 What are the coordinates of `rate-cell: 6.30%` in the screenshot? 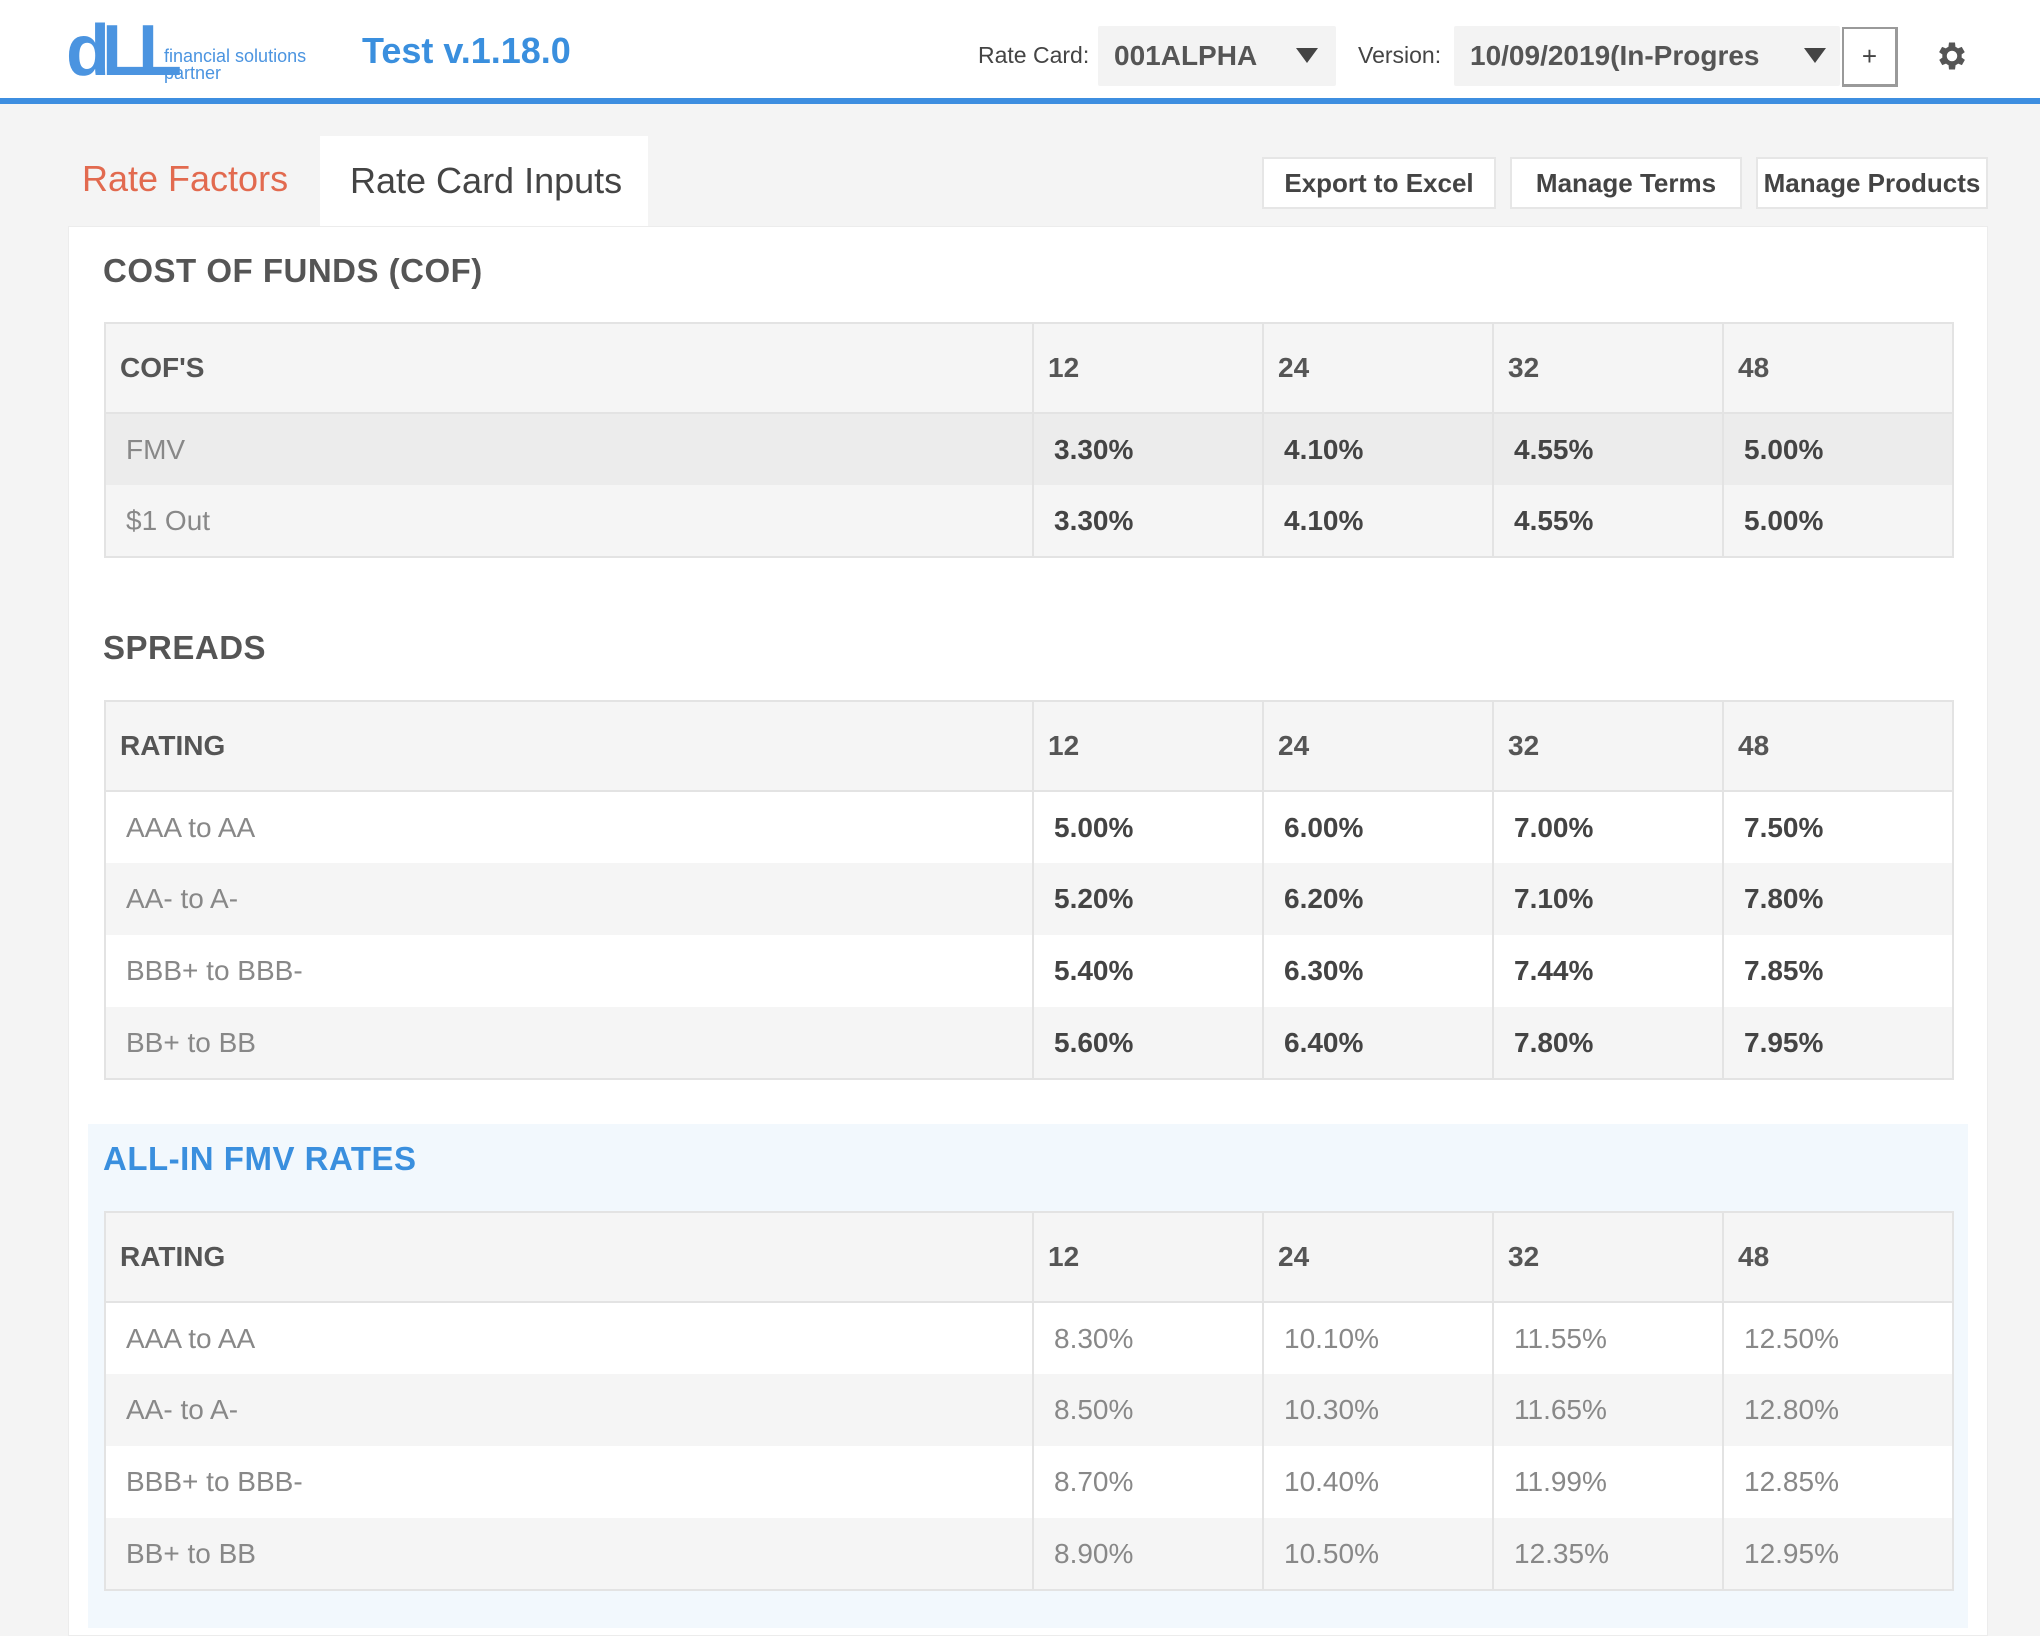 It's located at (1377, 971).